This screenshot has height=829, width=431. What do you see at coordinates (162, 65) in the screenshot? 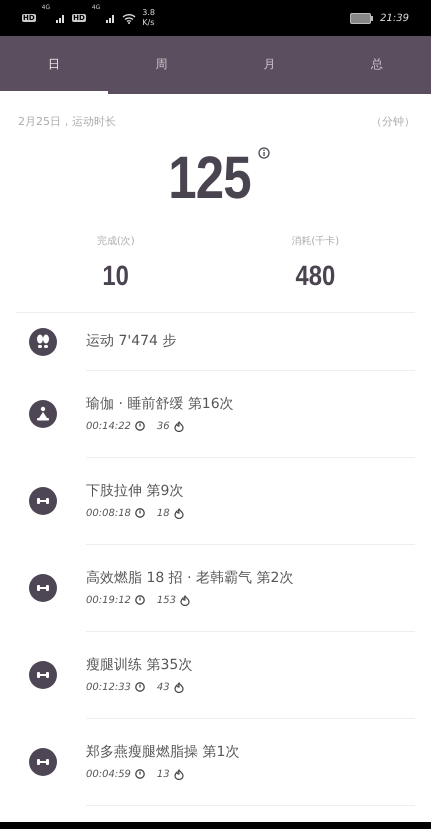
I see `period-tab: 周` at bounding box center [162, 65].